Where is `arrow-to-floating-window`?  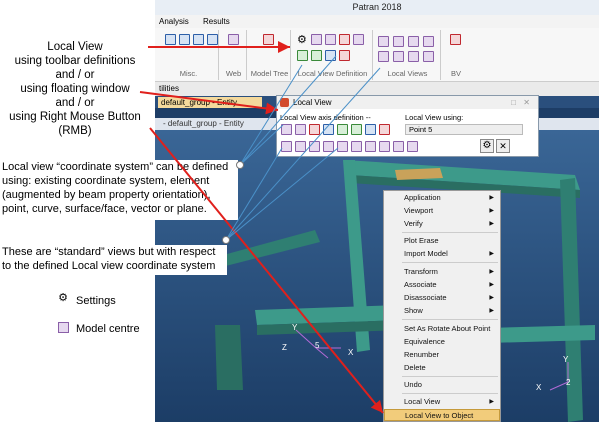 arrow-to-floating-window is located at coordinates (209, 103).